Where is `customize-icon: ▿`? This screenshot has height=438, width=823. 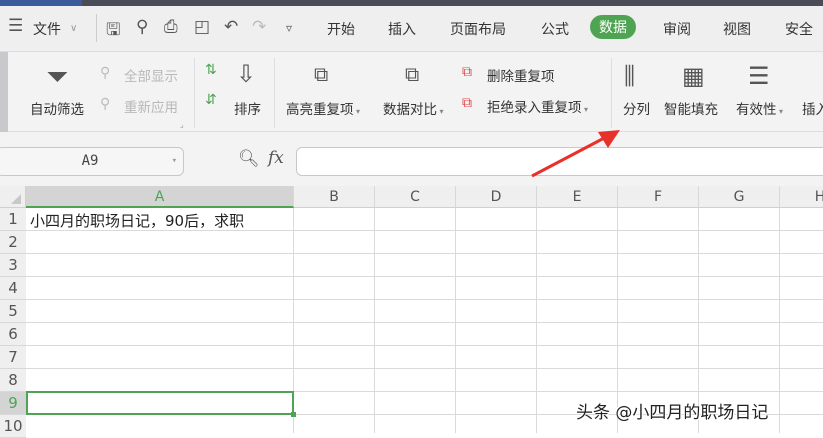
customize-icon: ▿ is located at coordinates (289, 28).